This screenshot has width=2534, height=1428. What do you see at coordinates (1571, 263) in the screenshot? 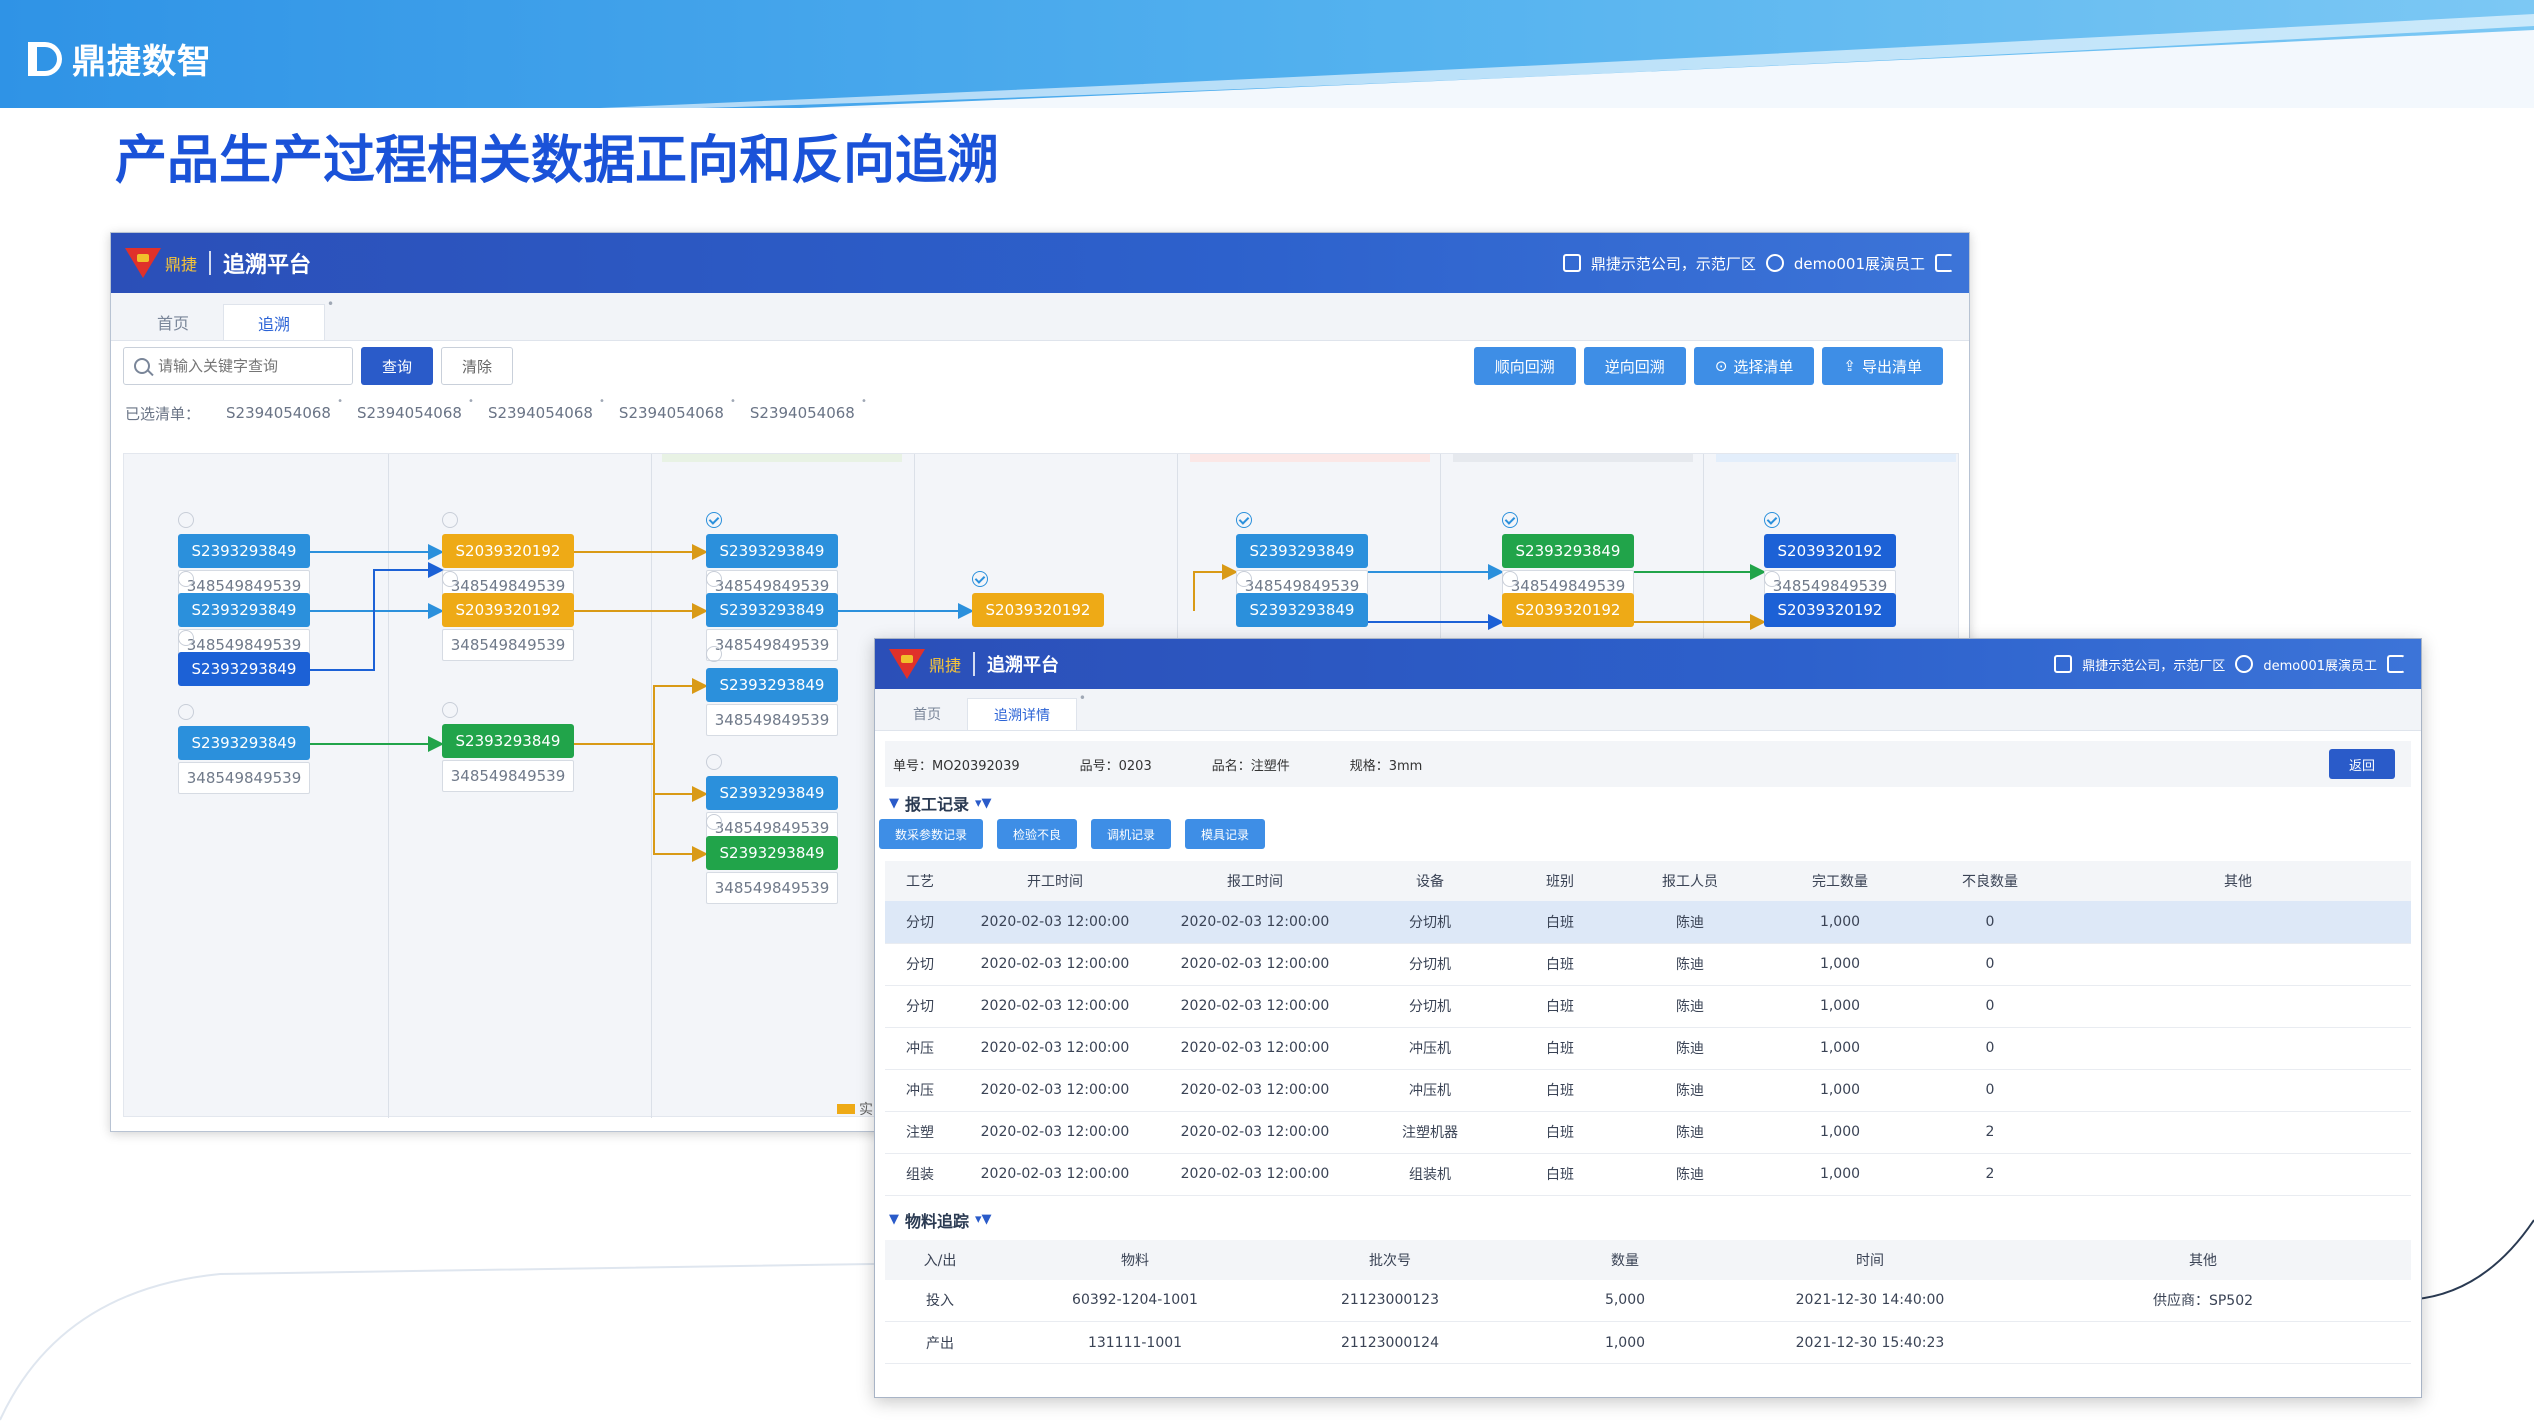
I see `building-icon` at bounding box center [1571, 263].